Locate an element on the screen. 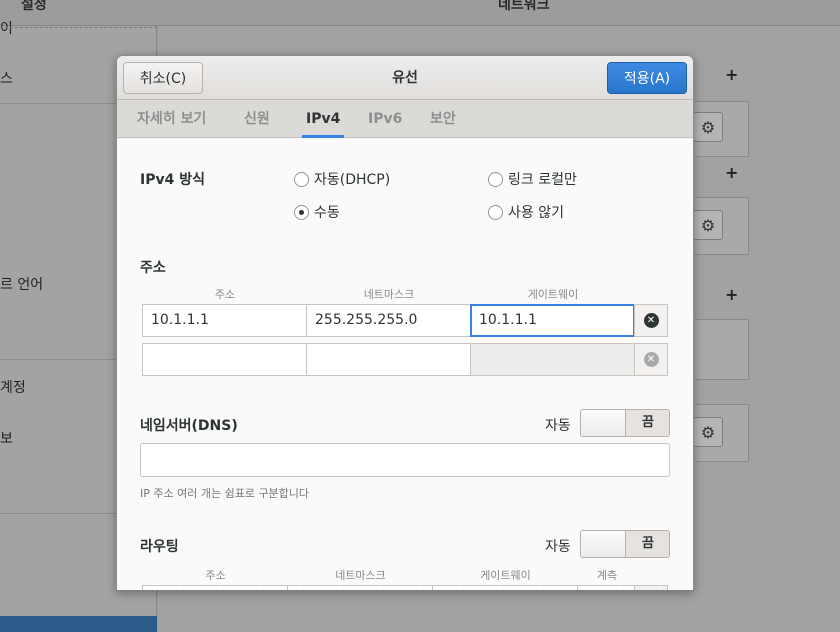 The width and height of the screenshot is (840, 632). method-dhcp-label: 자동(DHCP) is located at coordinates (352, 180).